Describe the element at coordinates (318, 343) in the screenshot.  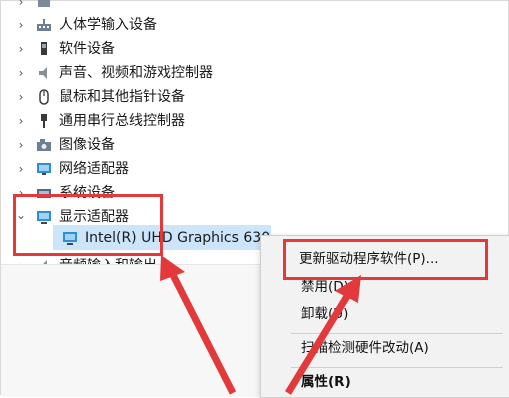
I see `arrow-to-update-driver` at that location.